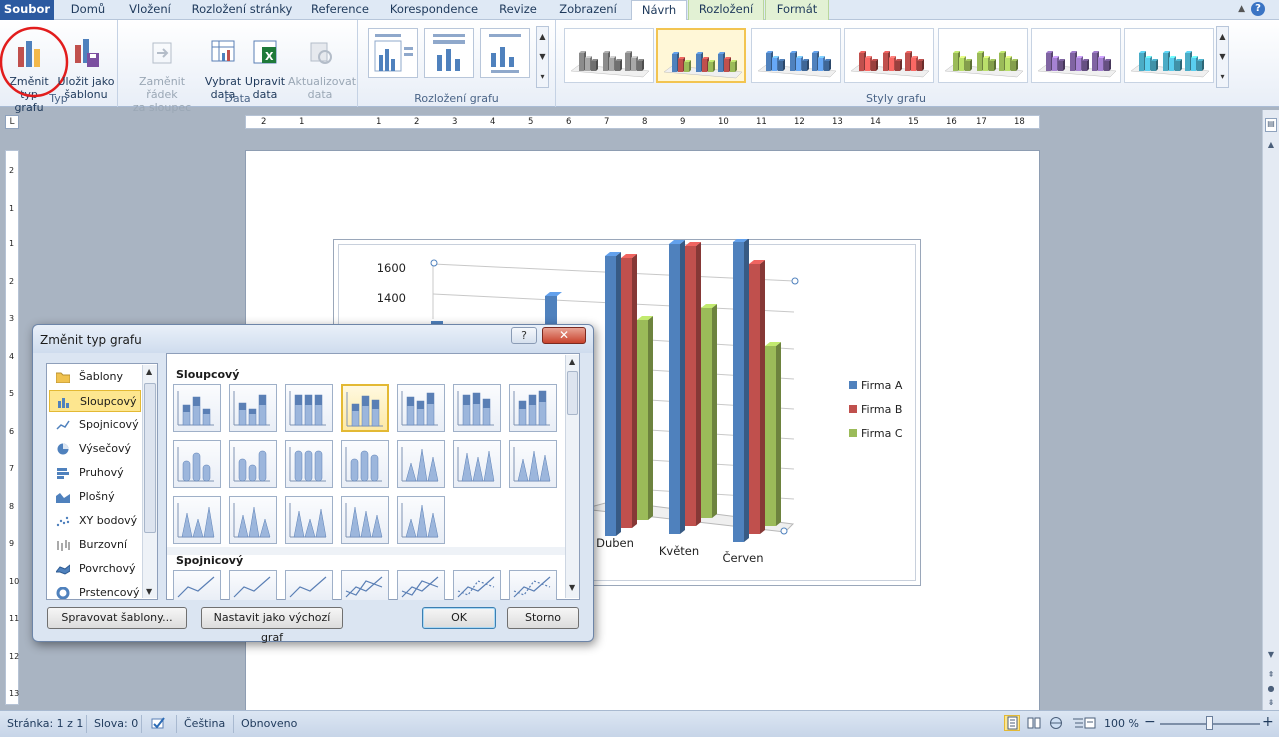  I want to click on chart-type-stock: Burzovní, so click(95, 545).